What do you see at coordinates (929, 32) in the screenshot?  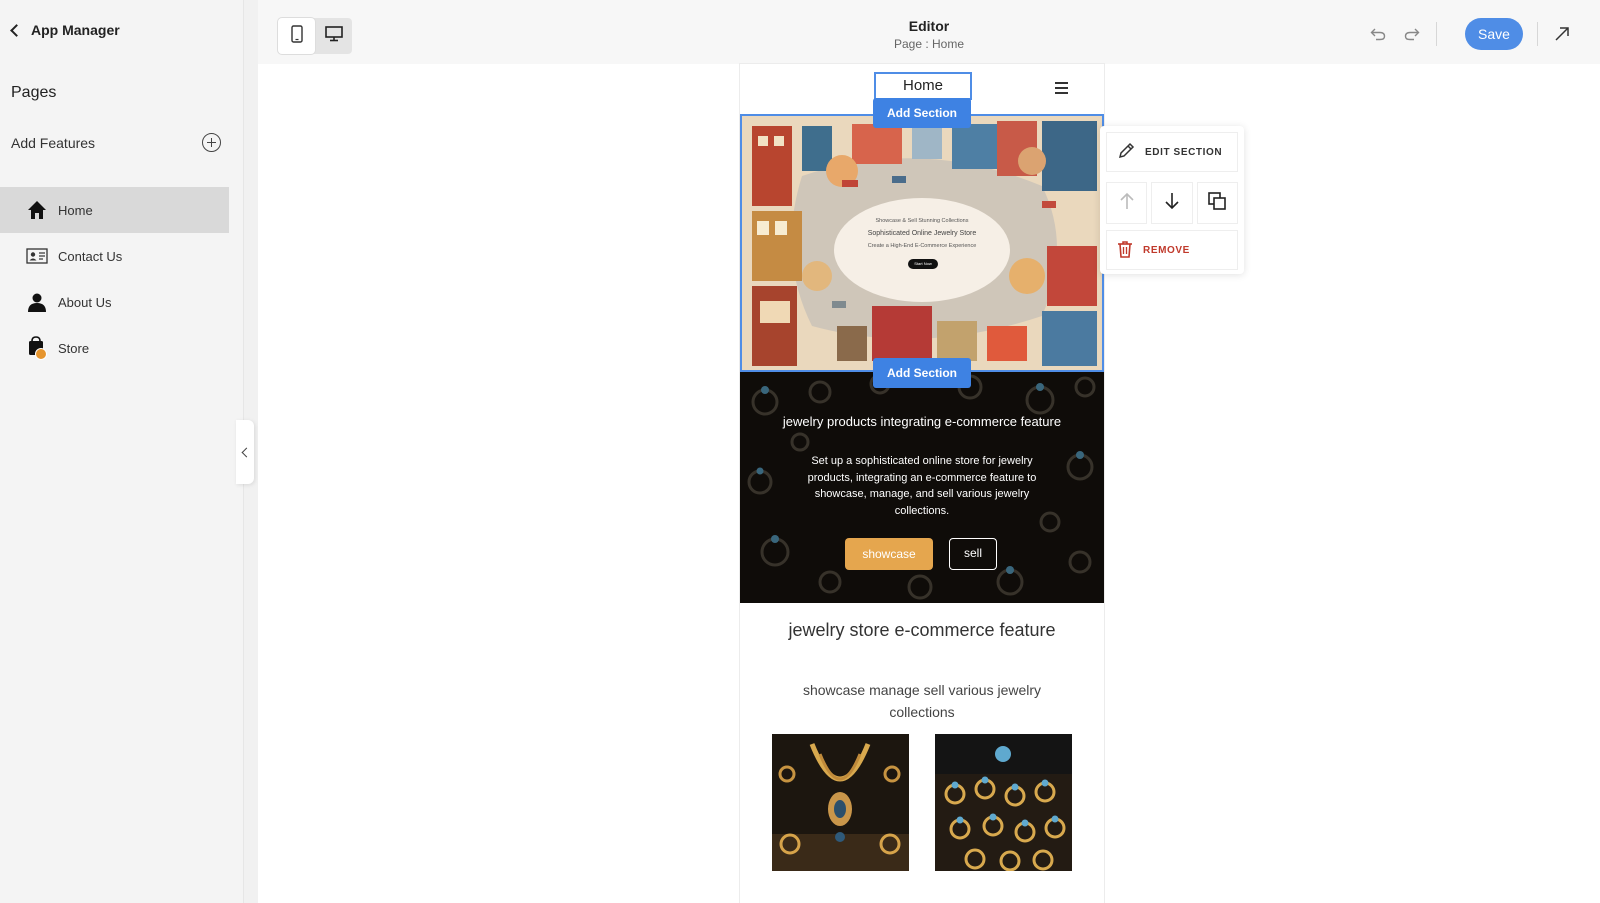 I see `editor-topbar: Editor Page : Home Save` at bounding box center [929, 32].